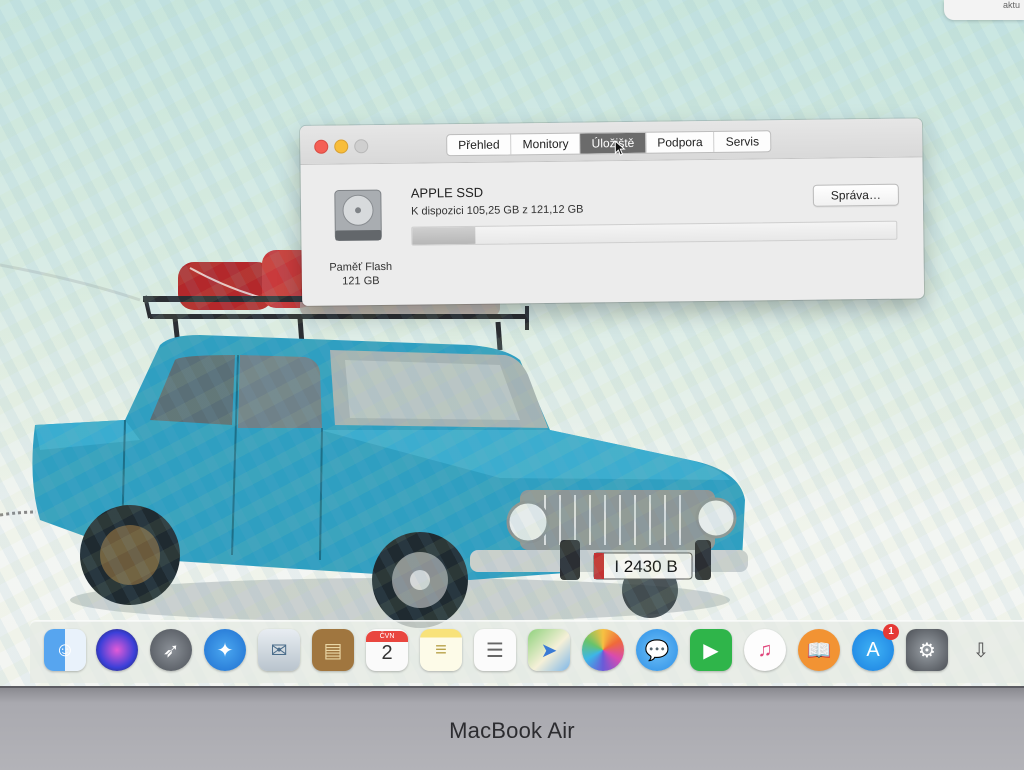 The image size is (1024, 770). What do you see at coordinates (444, 235) in the screenshot?
I see `storage-usage-fill` at bounding box center [444, 235].